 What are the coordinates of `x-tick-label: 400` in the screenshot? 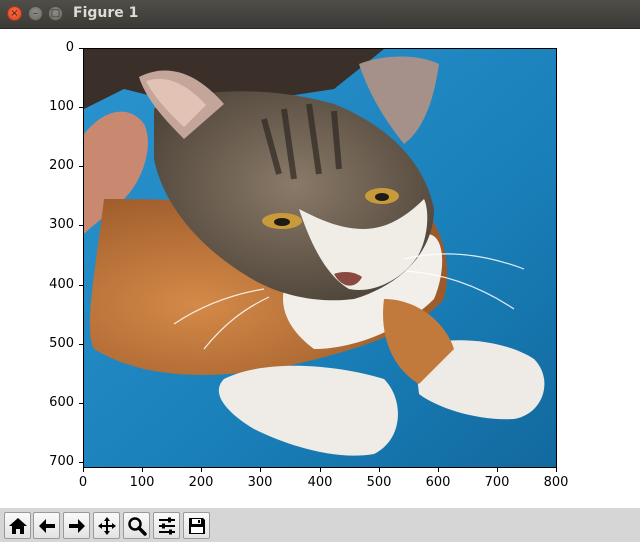 It's located at (320, 482).